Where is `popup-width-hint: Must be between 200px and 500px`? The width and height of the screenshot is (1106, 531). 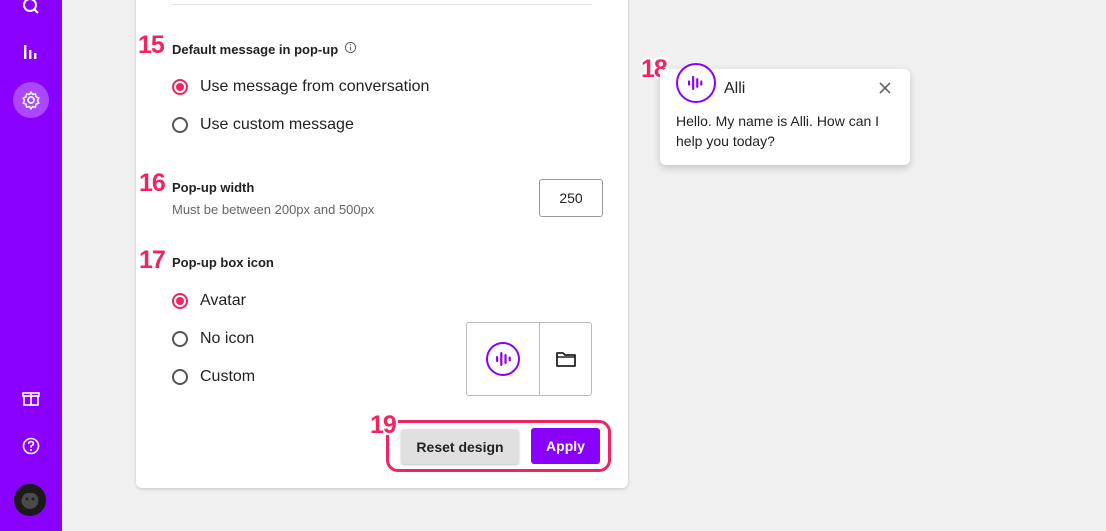 popup-width-hint: Must be between 200px and 500px is located at coordinates (273, 209).